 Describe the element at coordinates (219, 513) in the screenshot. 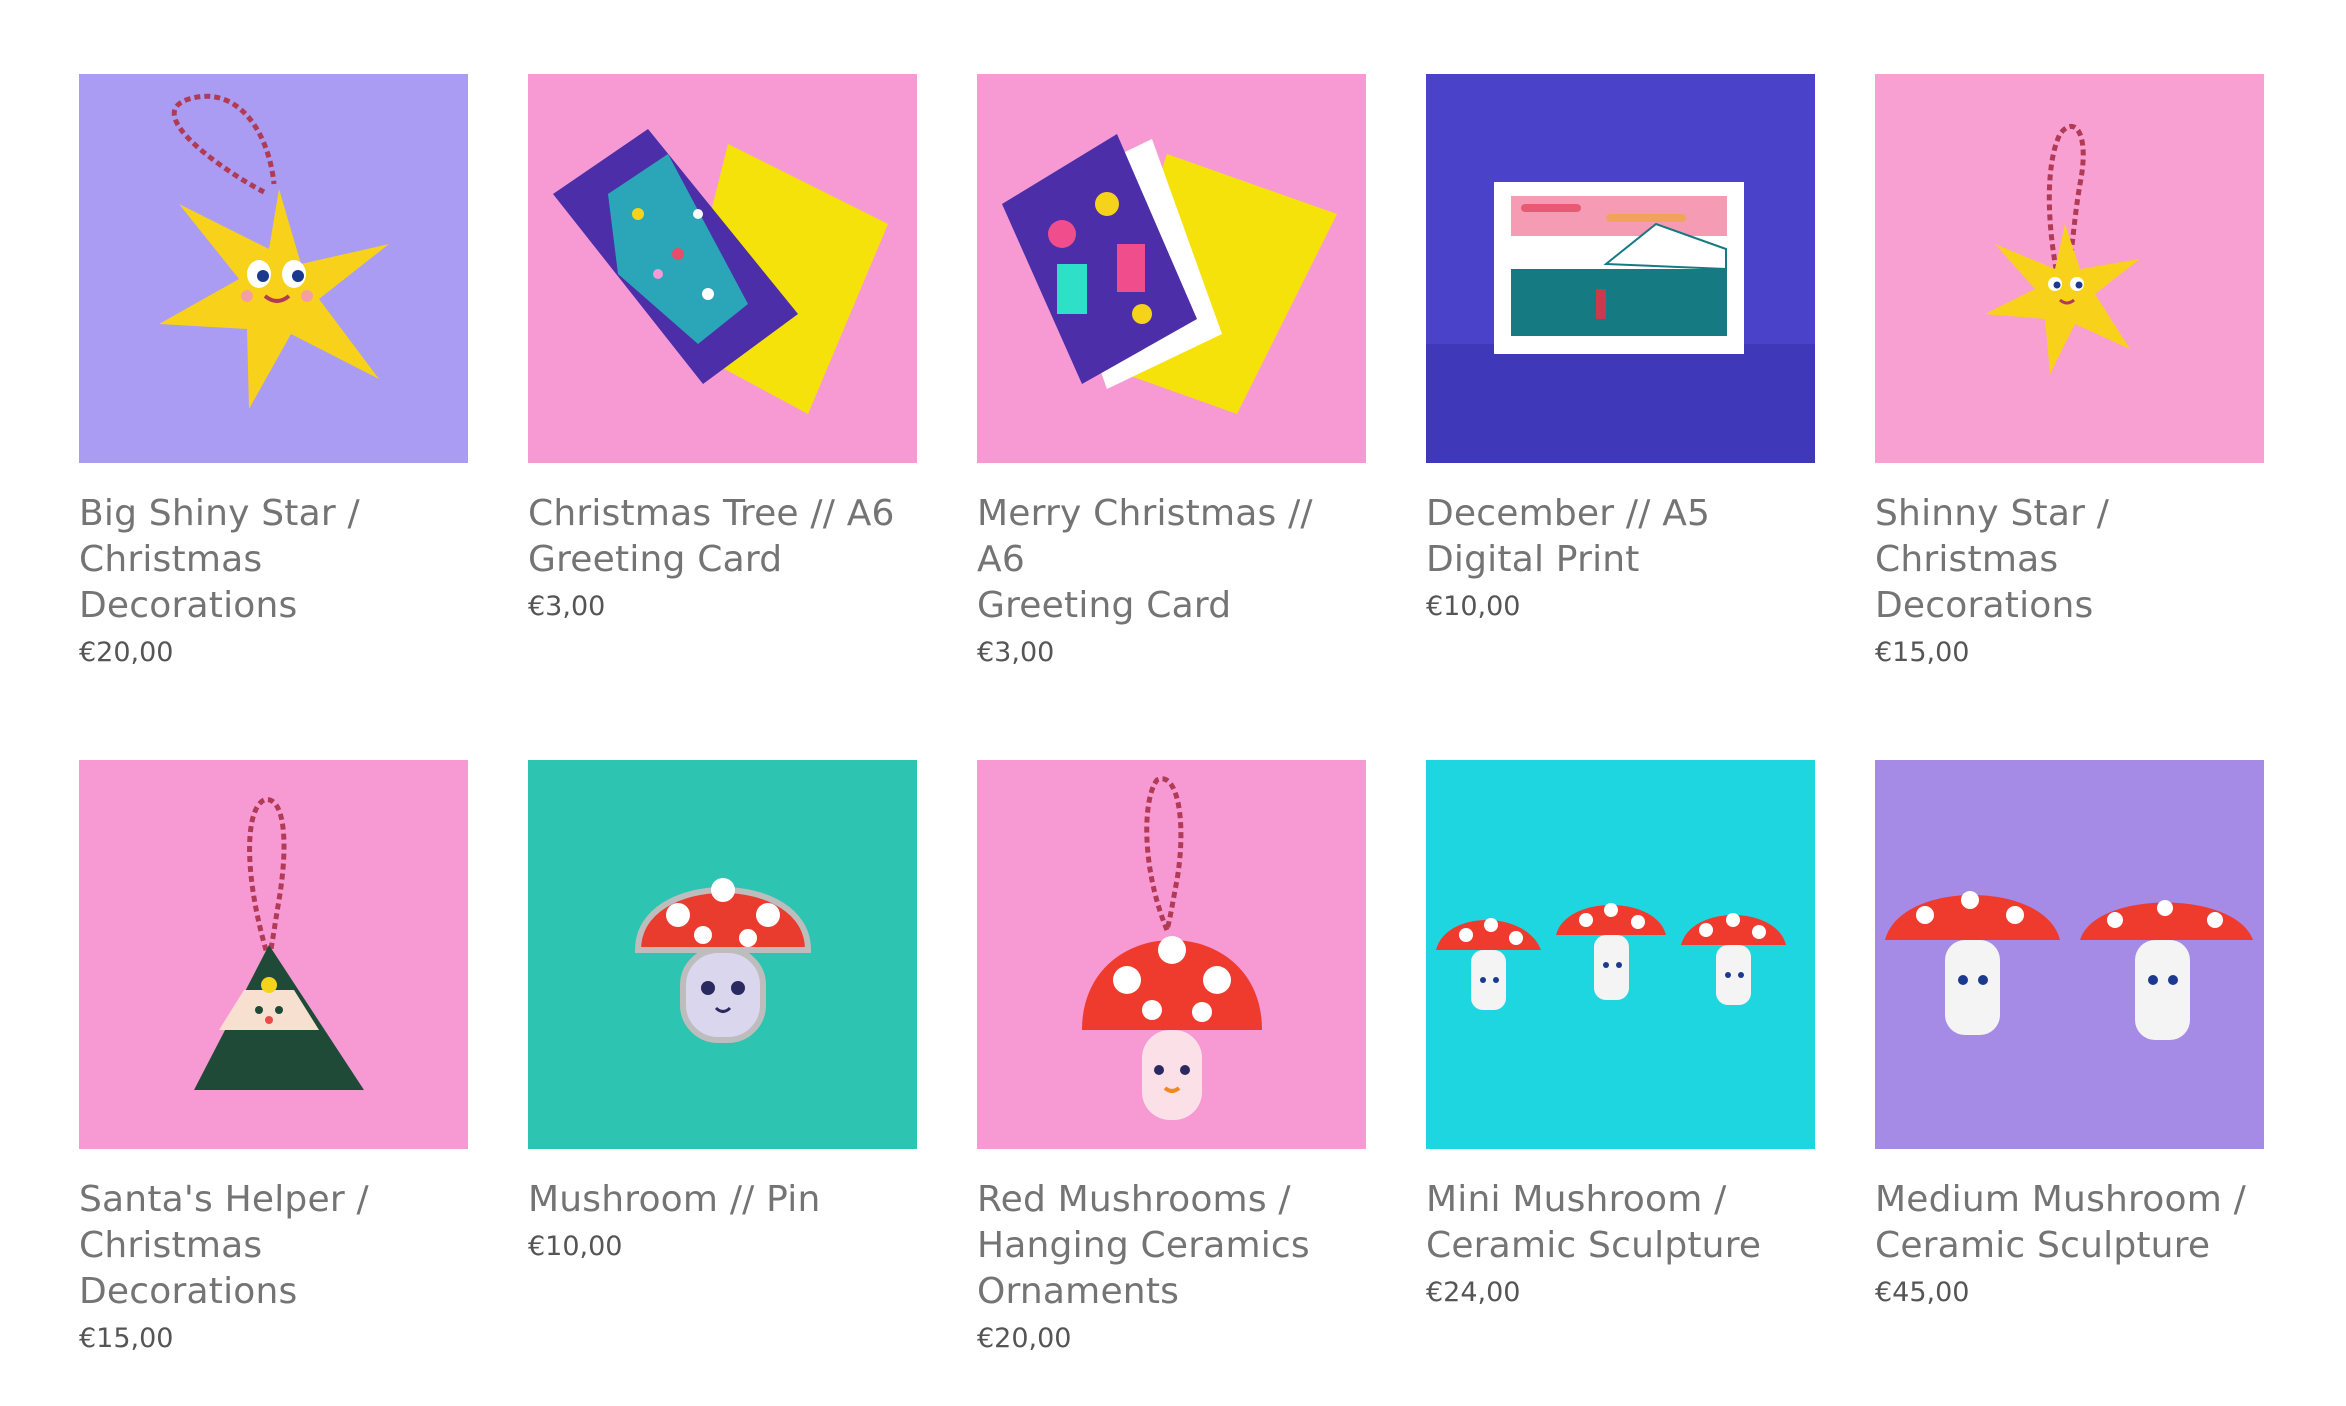

I see `product-title-line: Big Shiny Star /` at that location.